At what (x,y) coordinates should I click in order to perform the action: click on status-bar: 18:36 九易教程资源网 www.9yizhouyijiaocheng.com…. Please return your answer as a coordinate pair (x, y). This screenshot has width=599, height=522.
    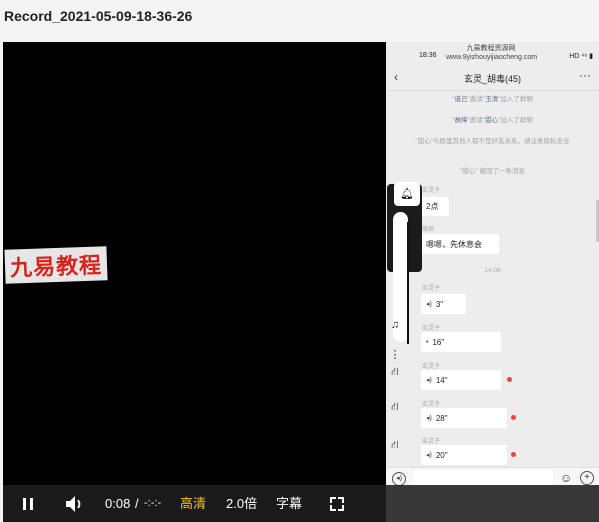
    Looking at the image, I should click on (492, 54).